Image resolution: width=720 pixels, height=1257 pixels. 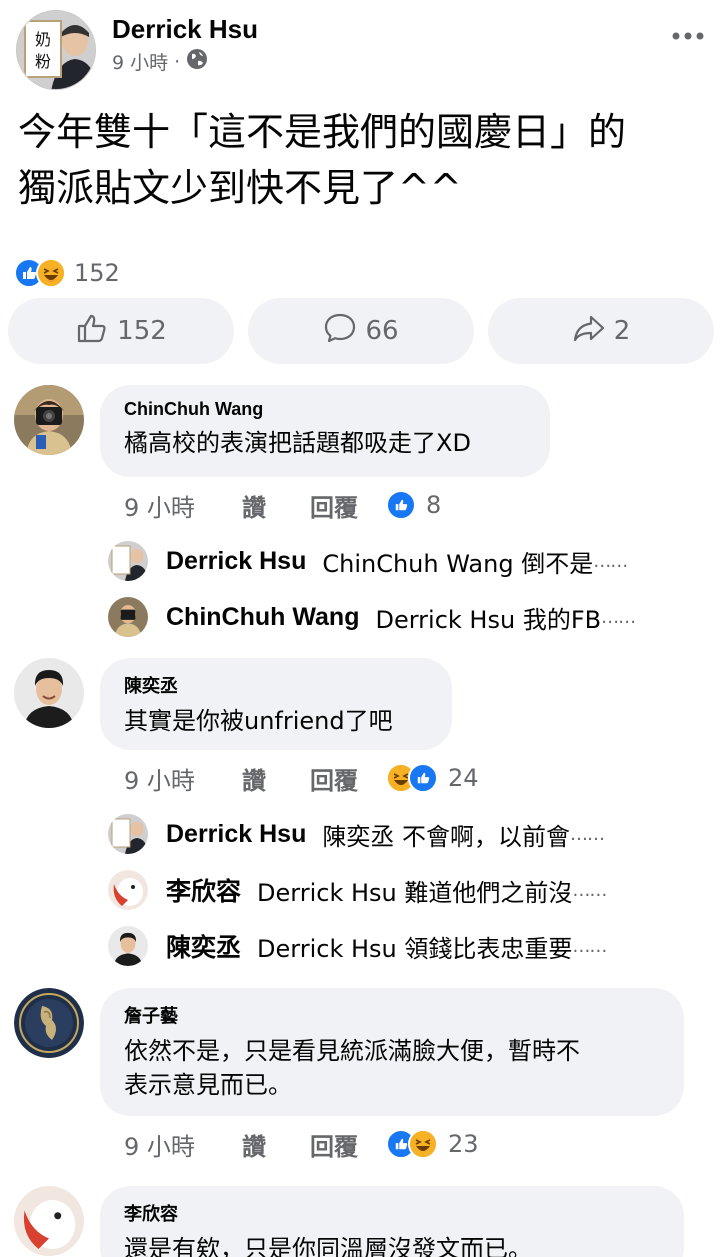 What do you see at coordinates (325, 409) in the screenshot?
I see `commenter-name: ChinChuh Wang` at bounding box center [325, 409].